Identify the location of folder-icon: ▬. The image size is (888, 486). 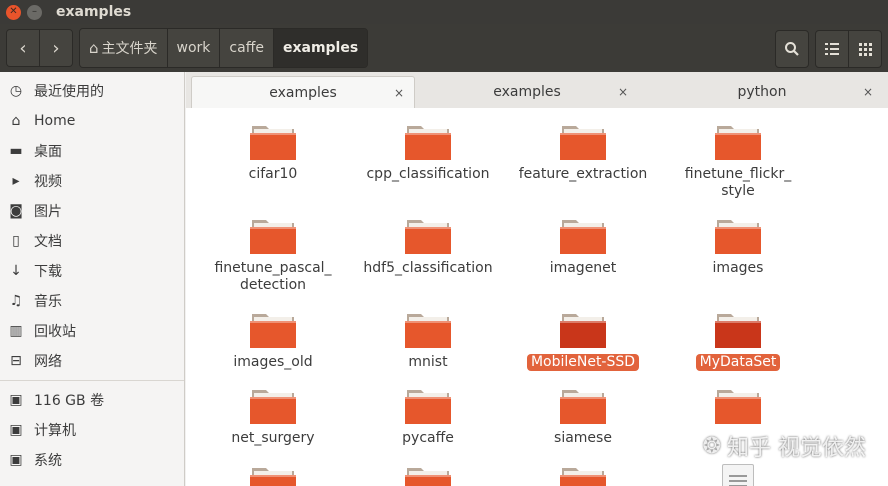
(16, 151).